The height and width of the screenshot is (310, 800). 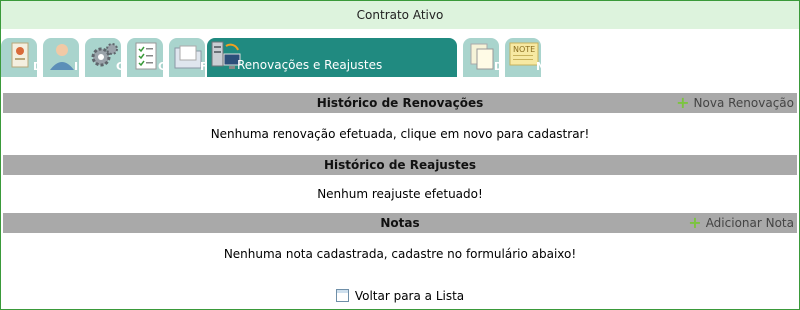 What do you see at coordinates (342, 295) in the screenshot?
I see `list-icon` at bounding box center [342, 295].